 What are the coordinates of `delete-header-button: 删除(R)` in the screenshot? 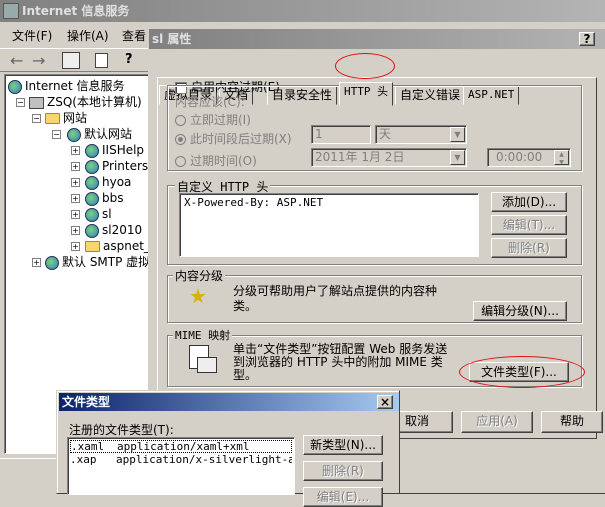 It's located at (529, 248).